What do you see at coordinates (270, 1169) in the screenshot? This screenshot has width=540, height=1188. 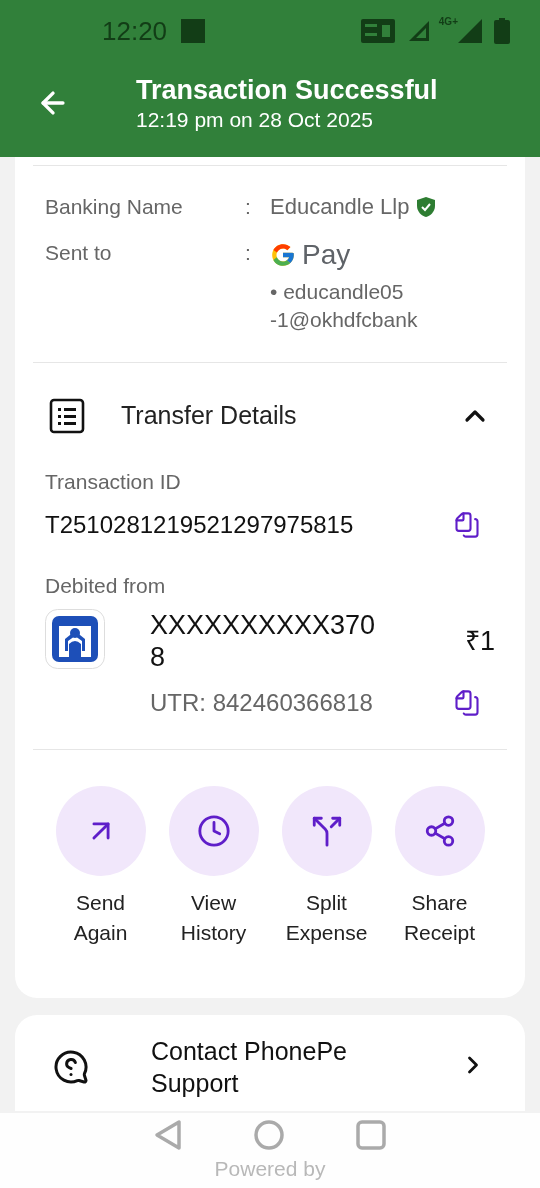 I see `powered-by-text: Powered by` at bounding box center [270, 1169].